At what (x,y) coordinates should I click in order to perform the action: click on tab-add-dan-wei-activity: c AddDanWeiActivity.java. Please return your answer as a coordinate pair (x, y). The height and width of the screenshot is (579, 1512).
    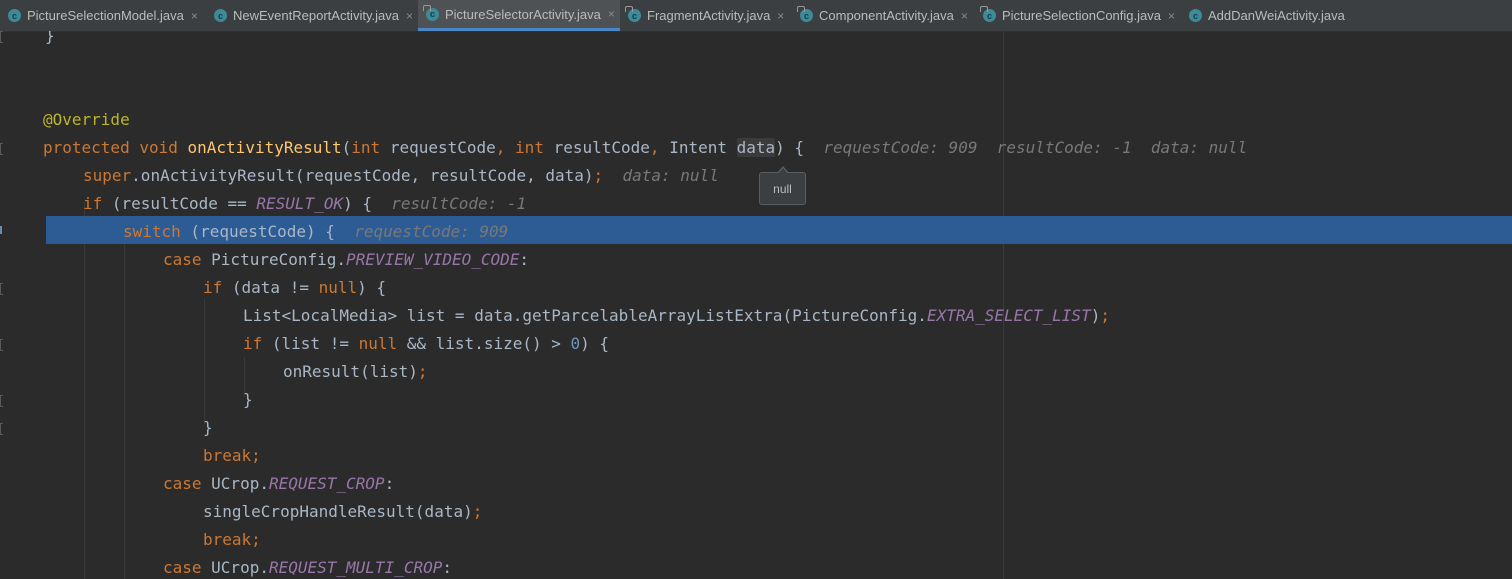
    Looking at the image, I should click on (1271, 15).